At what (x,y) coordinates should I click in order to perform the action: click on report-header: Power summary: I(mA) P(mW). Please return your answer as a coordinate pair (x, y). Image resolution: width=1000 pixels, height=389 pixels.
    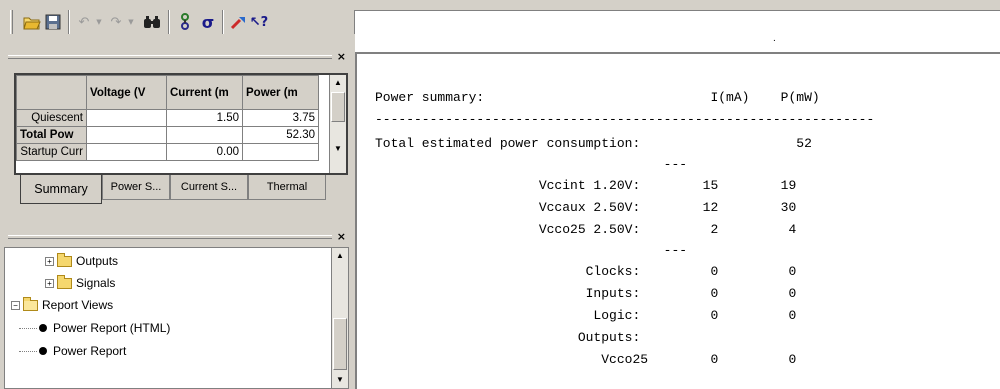
    Looking at the image, I should click on (597, 97).